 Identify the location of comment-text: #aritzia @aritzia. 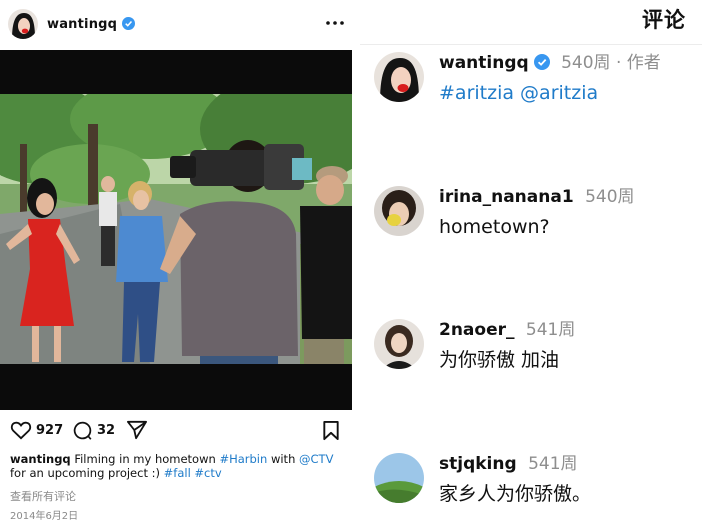
(569, 93).